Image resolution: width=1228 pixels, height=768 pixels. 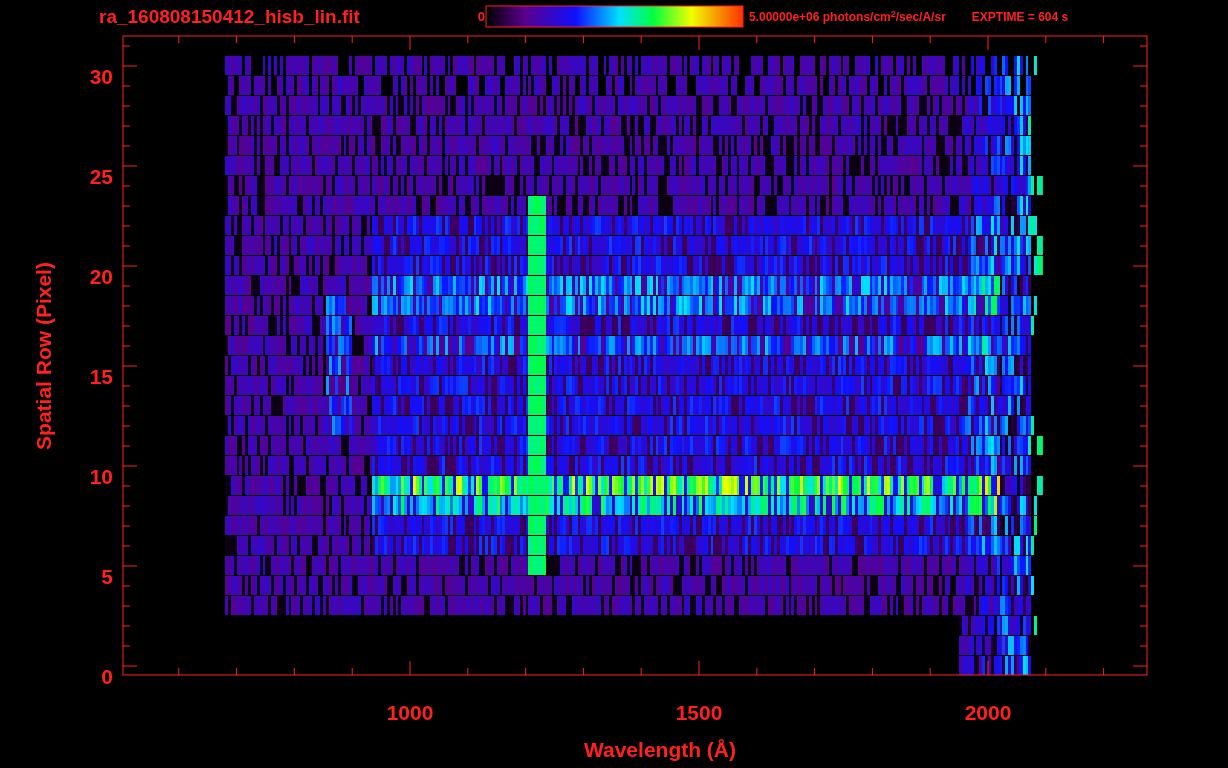 I want to click on x-tick-label: 2000, so click(x=988, y=712).